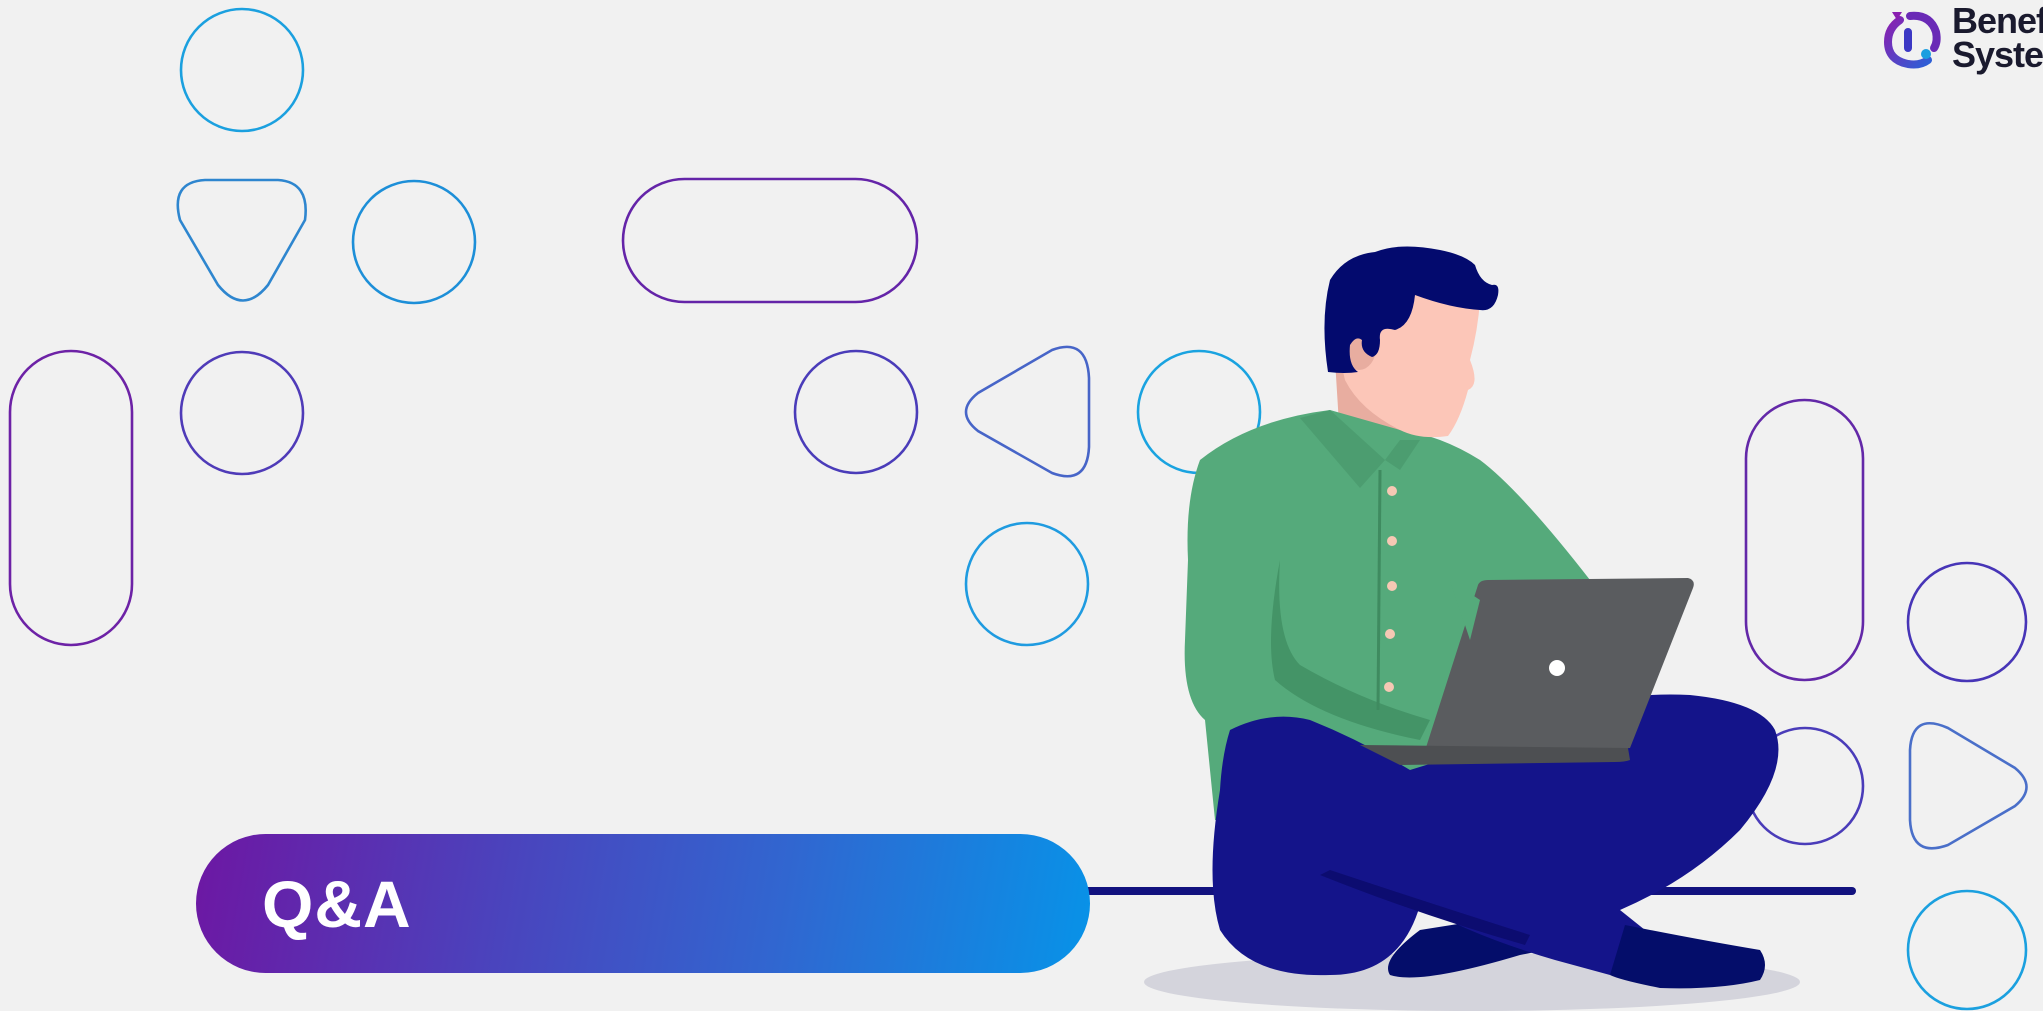  What do you see at coordinates (1379, 590) in the screenshot?
I see `shirt-placket` at bounding box center [1379, 590].